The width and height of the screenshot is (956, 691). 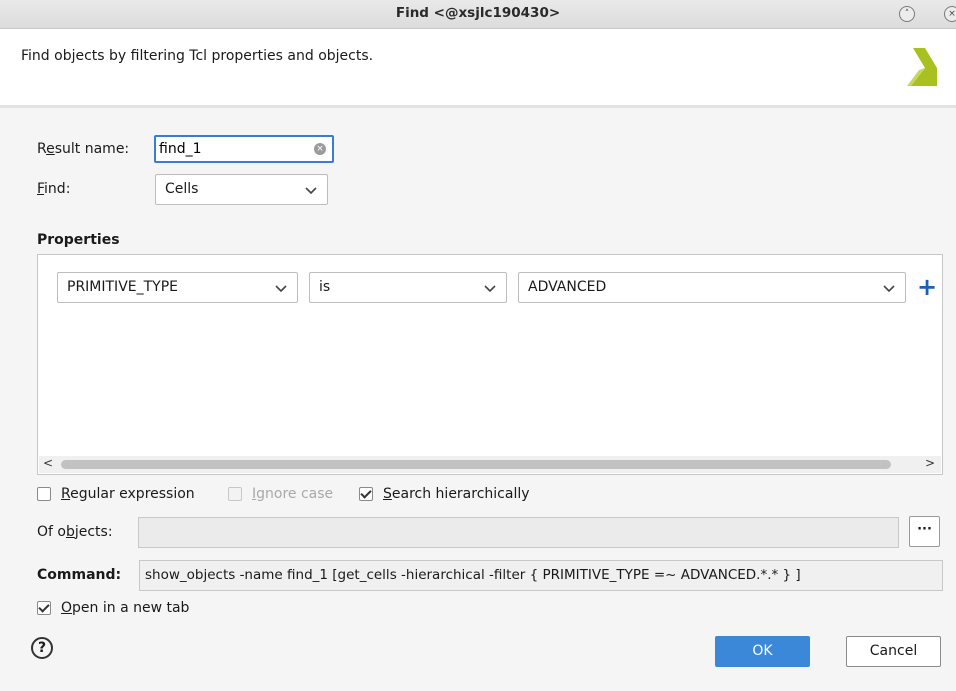 What do you see at coordinates (408, 287) in the screenshot?
I see `property-operator-dropdown: is` at bounding box center [408, 287].